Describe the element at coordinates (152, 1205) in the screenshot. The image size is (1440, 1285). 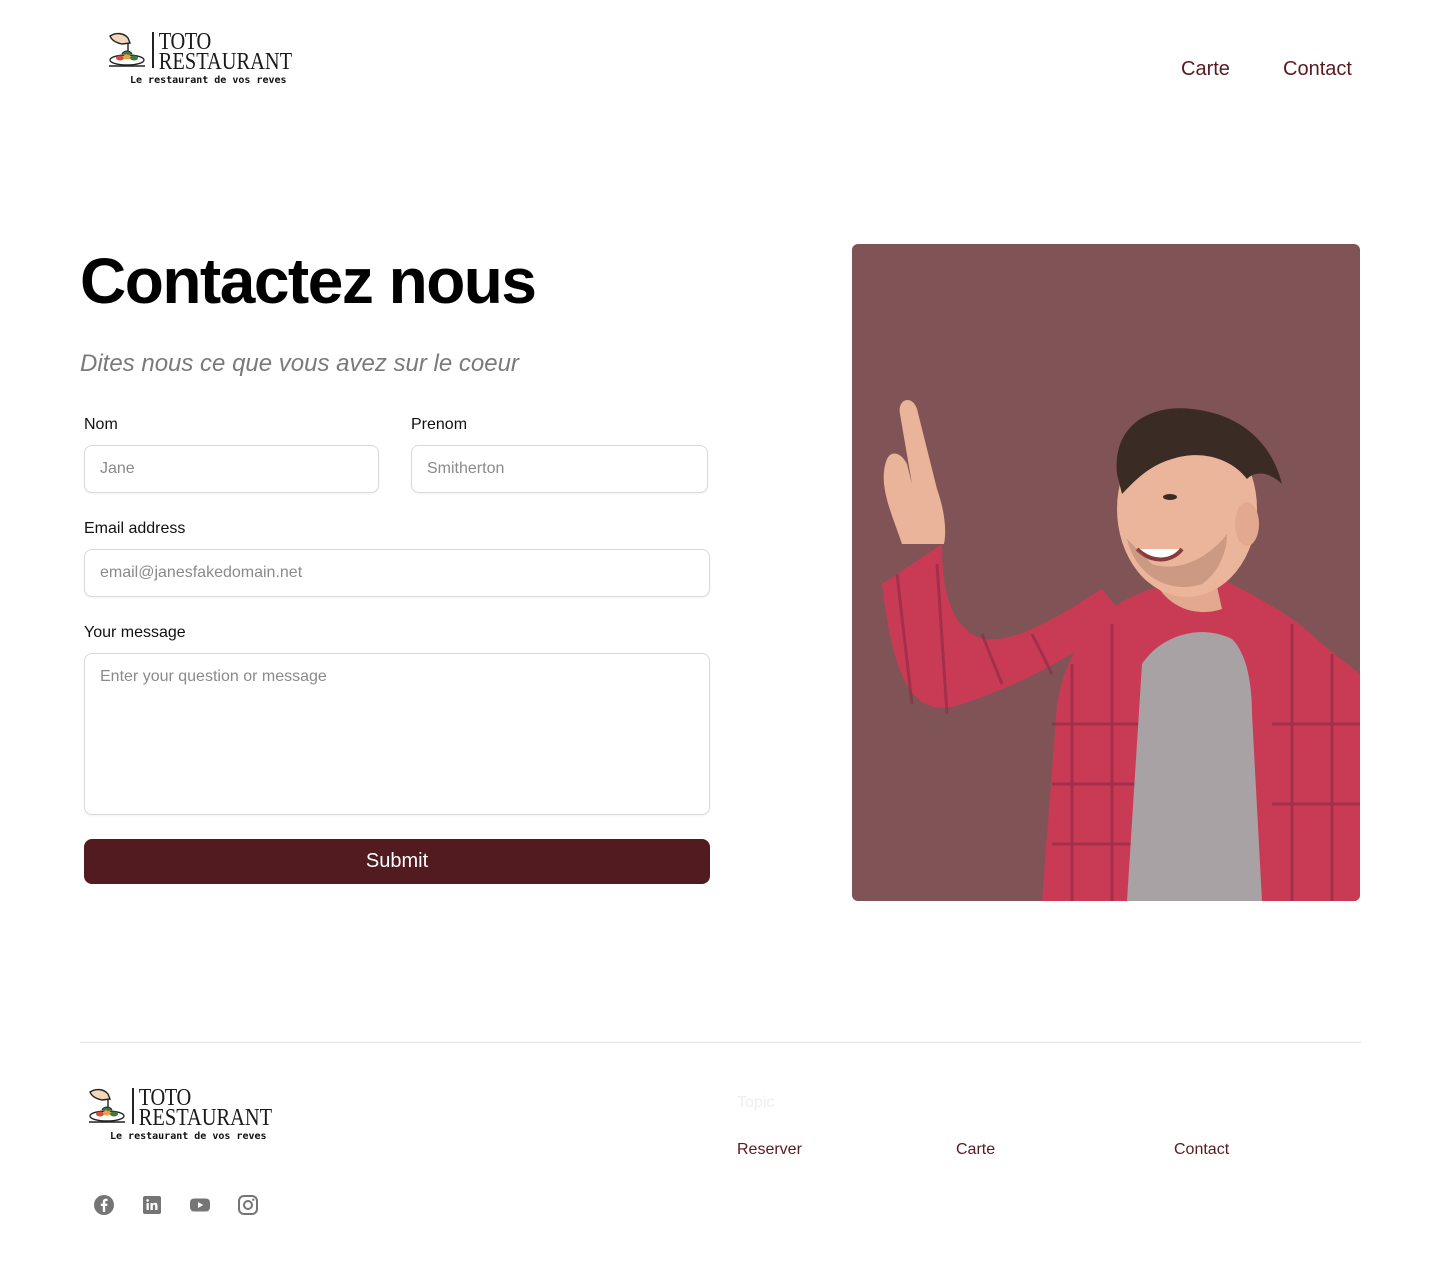
I see `linkedin-icon` at that location.